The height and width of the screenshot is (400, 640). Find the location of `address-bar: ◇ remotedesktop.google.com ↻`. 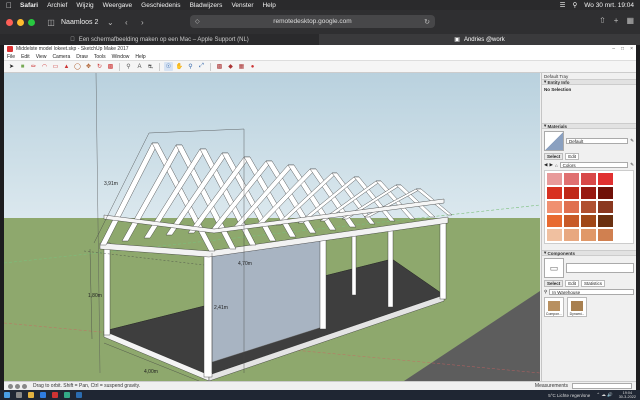

address-bar: ◇ remotedesktop.google.com ↻ is located at coordinates (312, 21).